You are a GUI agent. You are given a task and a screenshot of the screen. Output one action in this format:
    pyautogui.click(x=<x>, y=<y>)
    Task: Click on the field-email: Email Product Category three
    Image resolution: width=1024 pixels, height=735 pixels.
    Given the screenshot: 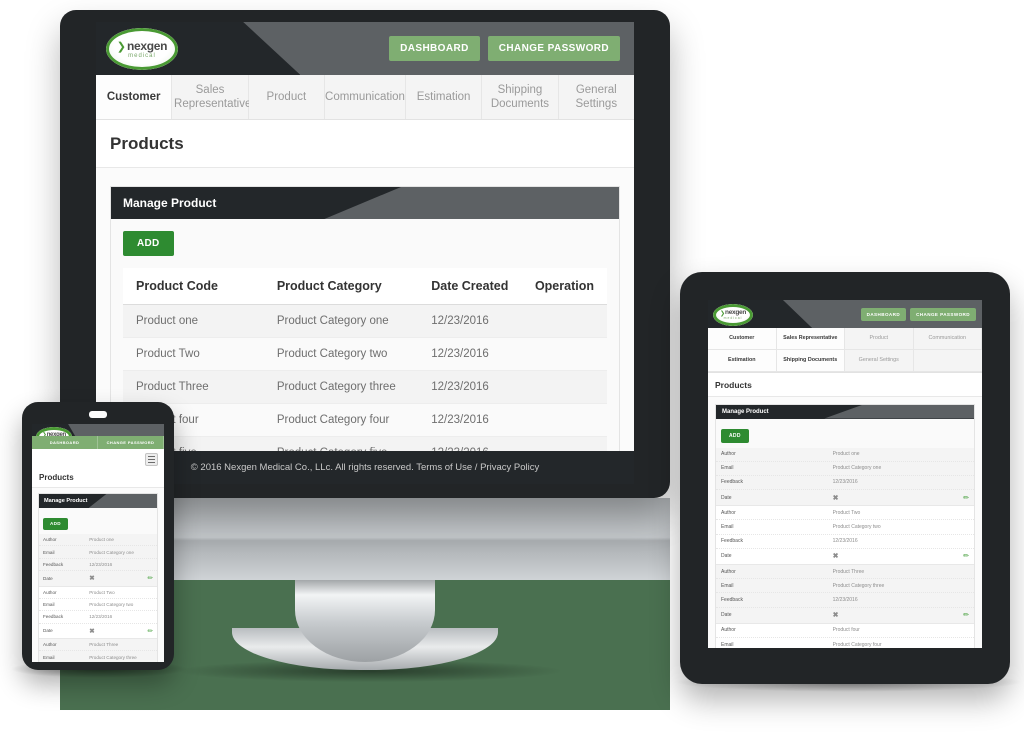 What is the action you would take?
    pyautogui.click(x=98, y=656)
    